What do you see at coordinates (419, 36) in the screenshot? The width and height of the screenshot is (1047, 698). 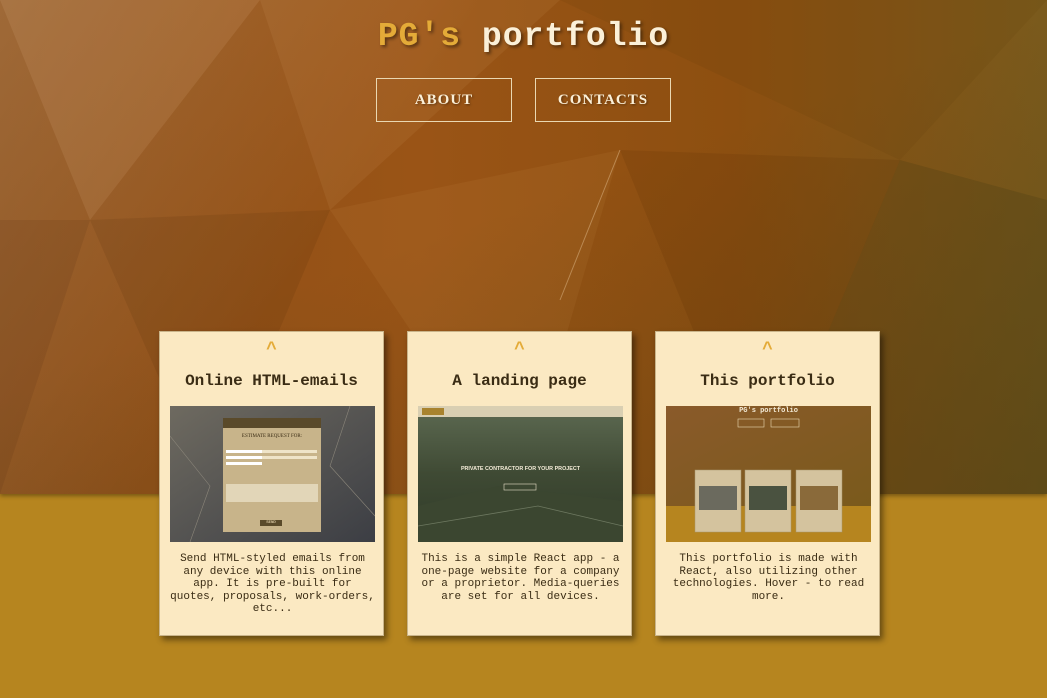 I see `title-prefix: PG's` at bounding box center [419, 36].